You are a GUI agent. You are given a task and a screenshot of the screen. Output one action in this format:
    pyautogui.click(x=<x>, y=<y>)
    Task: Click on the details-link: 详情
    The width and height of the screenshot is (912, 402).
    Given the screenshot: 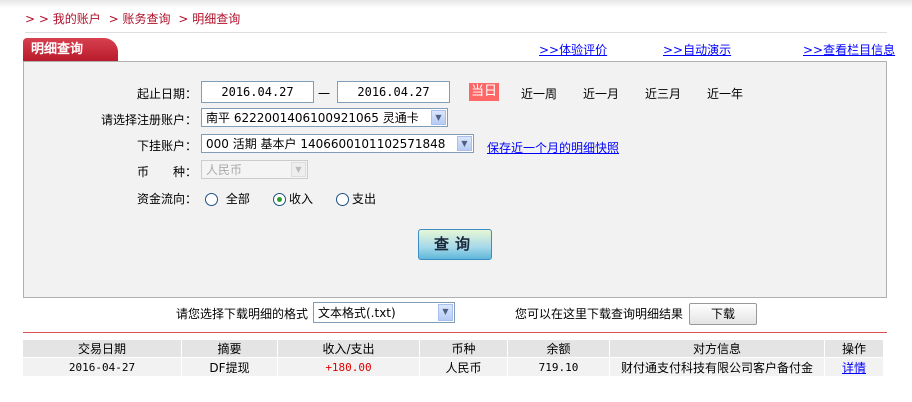 What is the action you would take?
    pyautogui.click(x=854, y=366)
    